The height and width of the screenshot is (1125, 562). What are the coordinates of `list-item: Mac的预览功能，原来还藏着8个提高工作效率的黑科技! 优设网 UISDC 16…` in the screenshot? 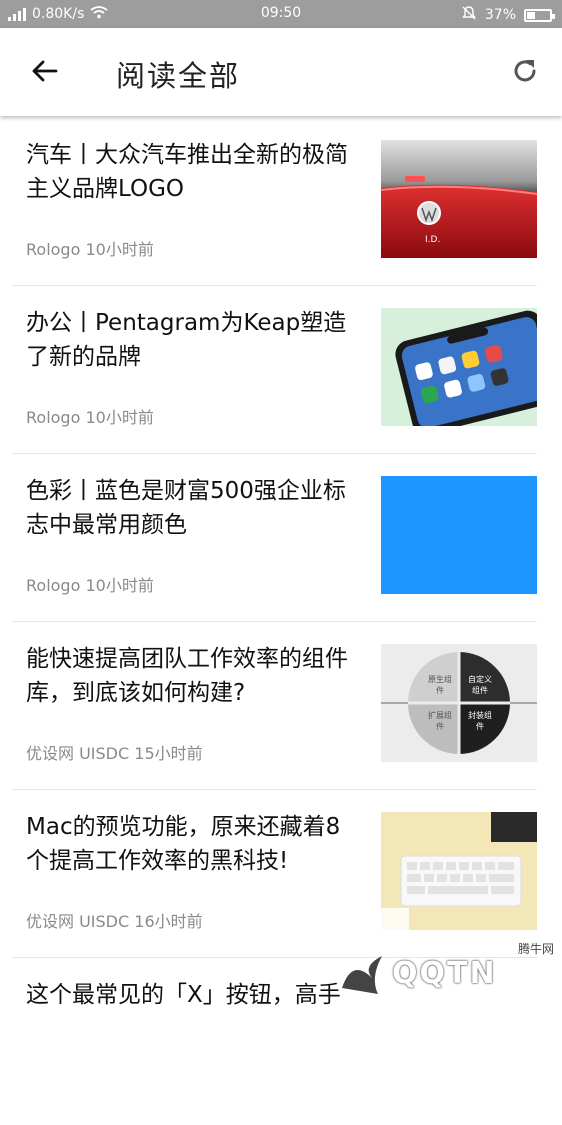 It's located at (274, 874).